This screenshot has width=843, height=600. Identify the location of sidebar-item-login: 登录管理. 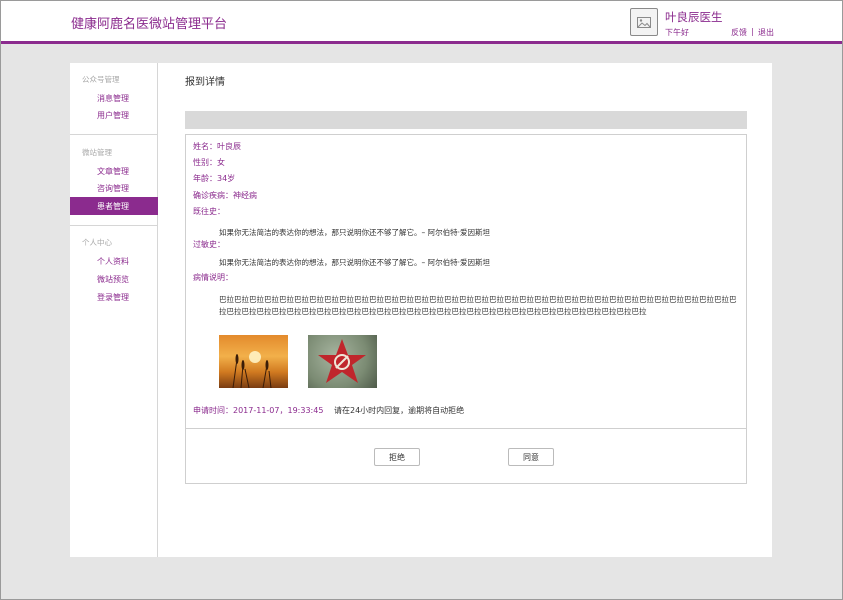
(113, 297).